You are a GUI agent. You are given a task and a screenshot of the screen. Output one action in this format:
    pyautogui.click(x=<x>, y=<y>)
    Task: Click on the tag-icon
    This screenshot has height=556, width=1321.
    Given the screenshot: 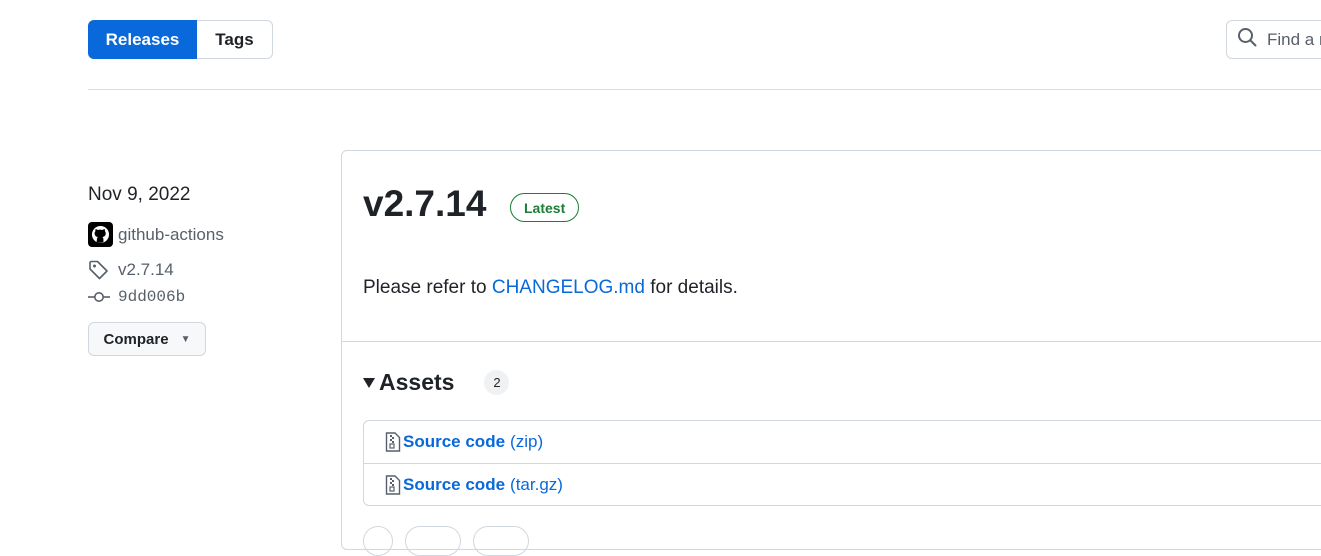 What is the action you would take?
    pyautogui.click(x=99, y=270)
    